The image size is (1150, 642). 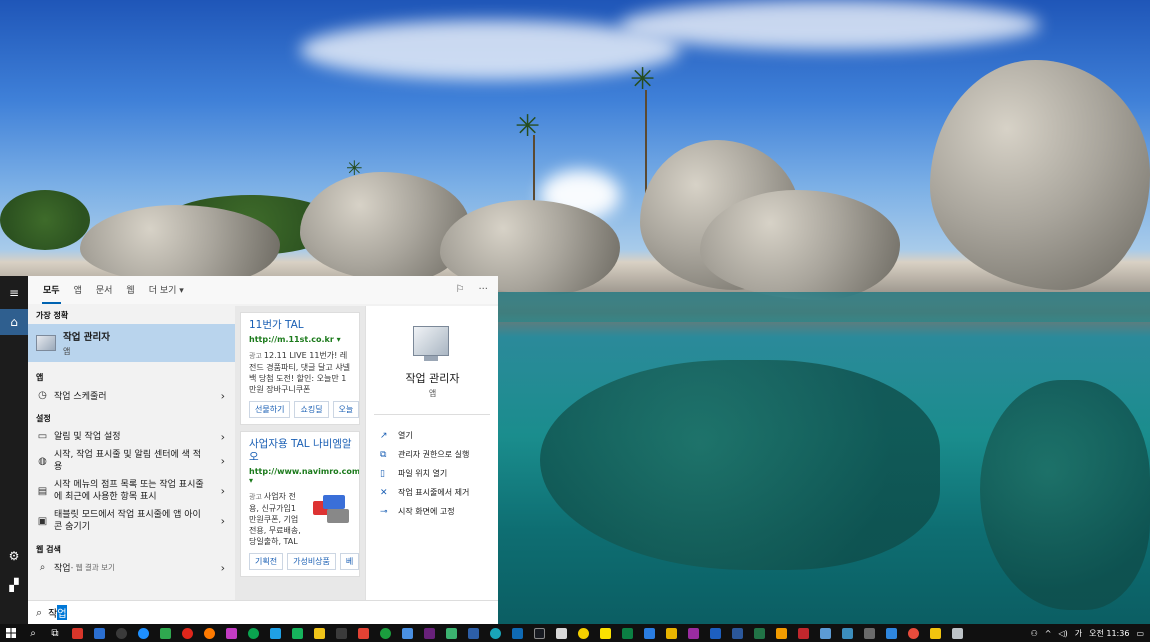 What do you see at coordinates (1034, 633) in the screenshot?
I see `people-icon: ⚇` at bounding box center [1034, 633].